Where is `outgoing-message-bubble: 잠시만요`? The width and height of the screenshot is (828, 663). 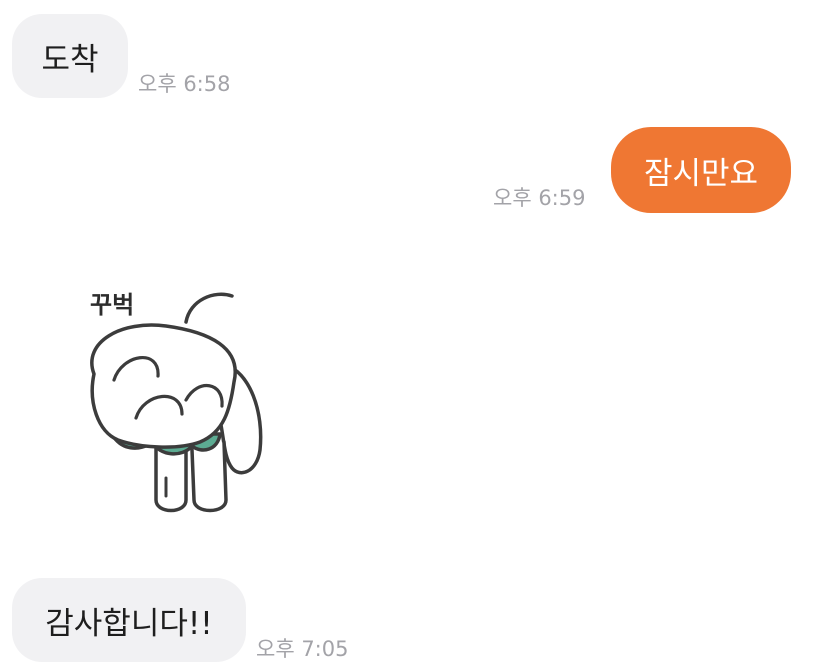
outgoing-message-bubble: 잠시만요 is located at coordinates (701, 170).